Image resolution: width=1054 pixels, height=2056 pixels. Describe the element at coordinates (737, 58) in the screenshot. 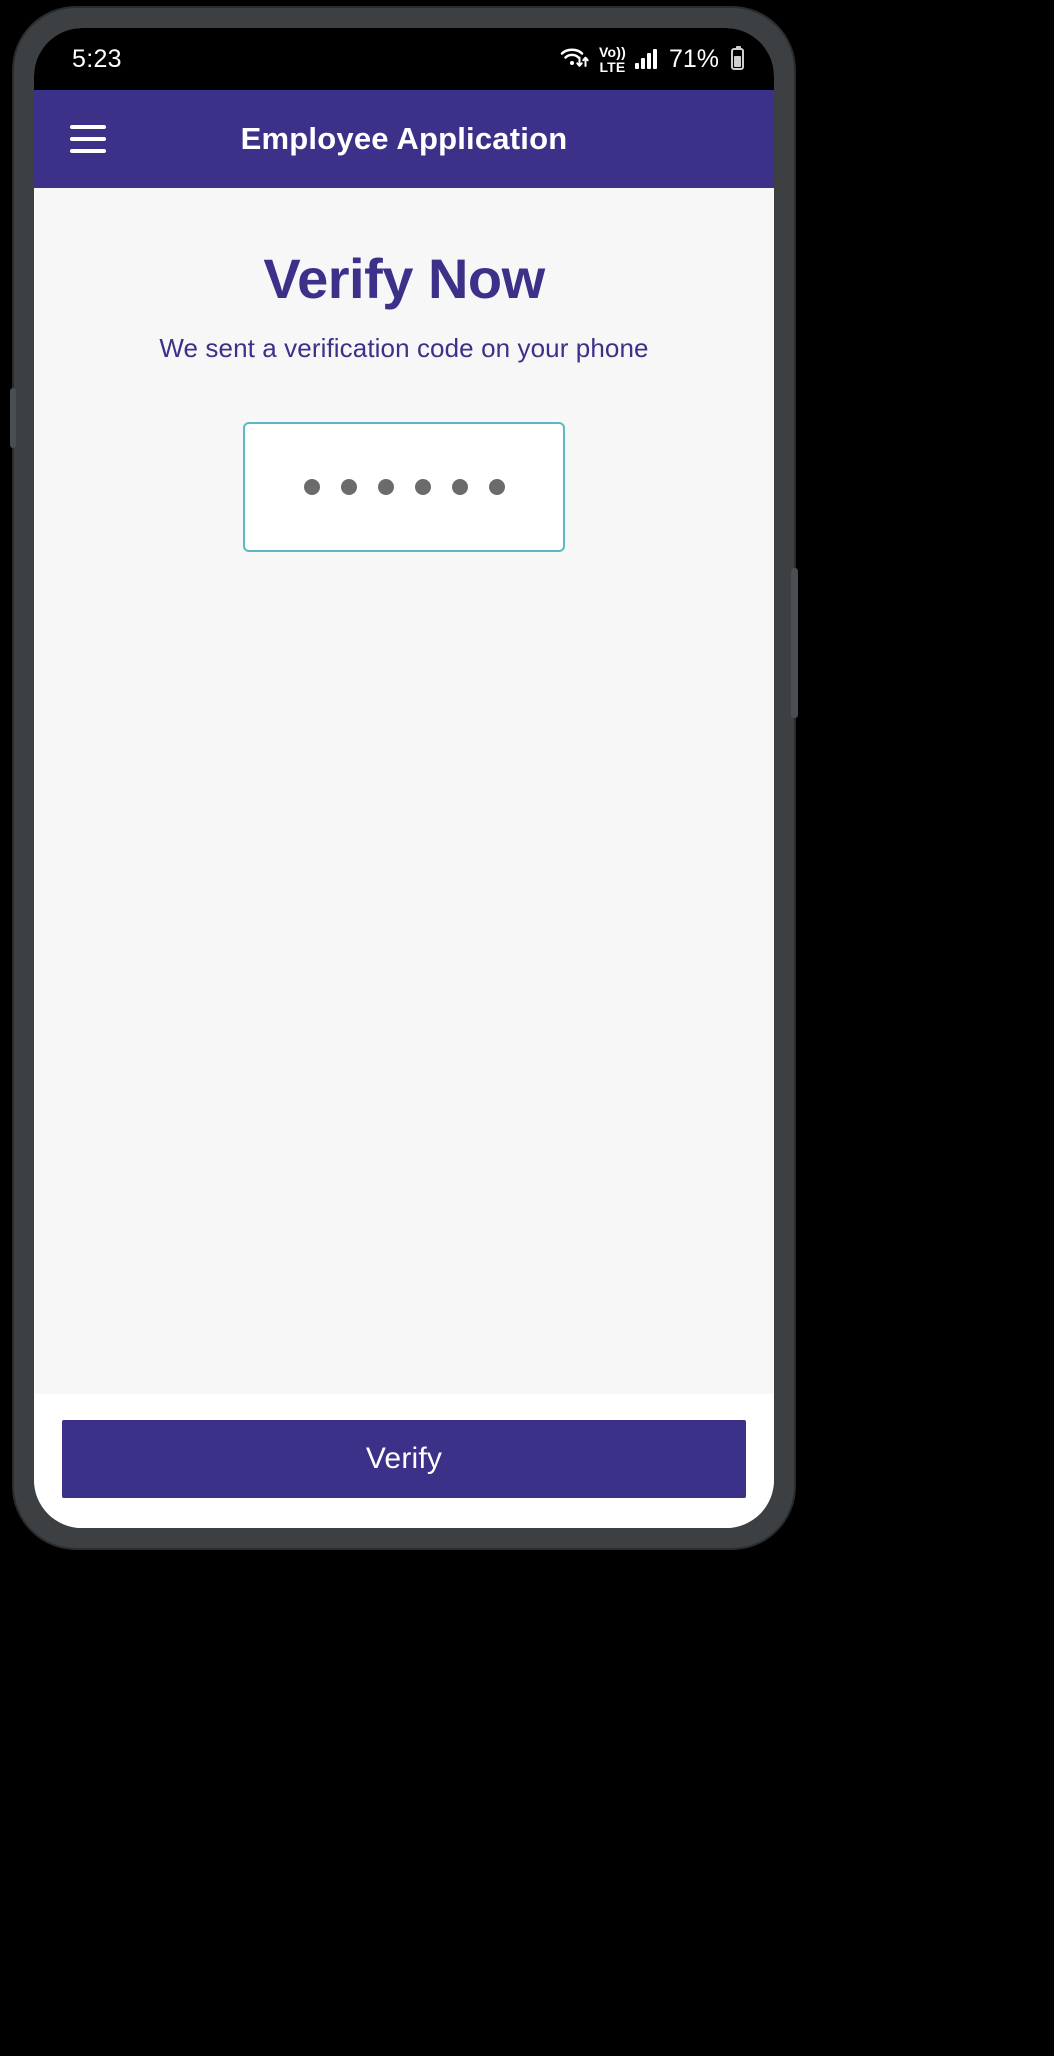

I see `battery-icon` at that location.